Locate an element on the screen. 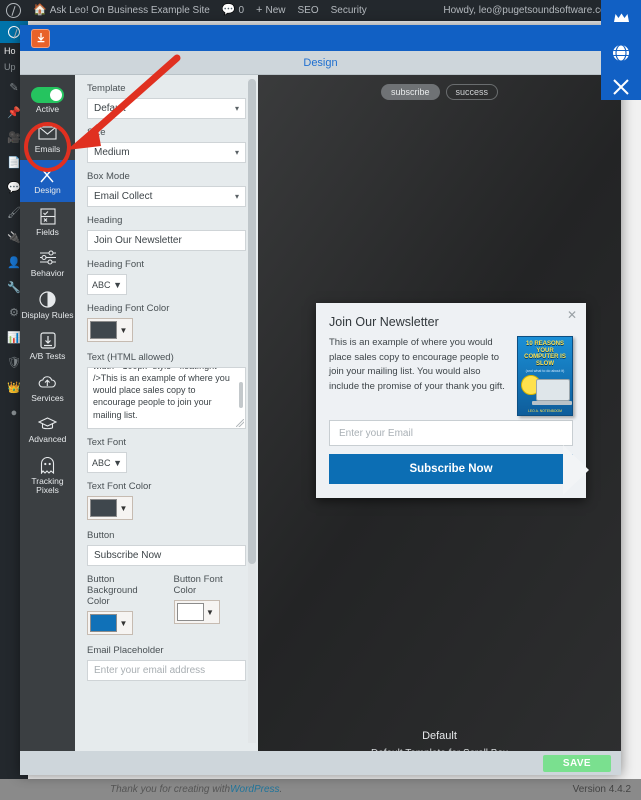  text-font-select: ABC ▼ is located at coordinates (107, 462).